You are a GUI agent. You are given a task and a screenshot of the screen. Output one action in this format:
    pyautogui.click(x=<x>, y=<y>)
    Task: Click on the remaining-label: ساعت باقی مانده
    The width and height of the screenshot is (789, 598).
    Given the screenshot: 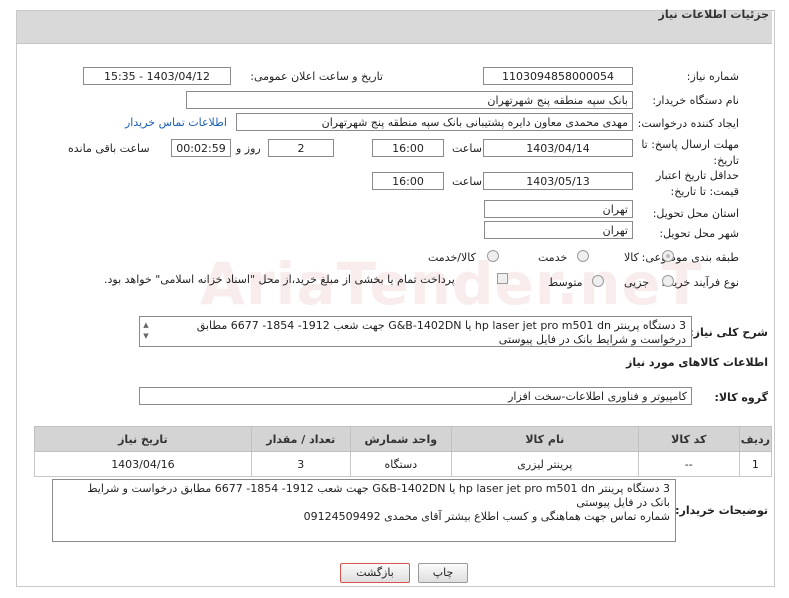 What is the action you would take?
    pyautogui.click(x=109, y=148)
    